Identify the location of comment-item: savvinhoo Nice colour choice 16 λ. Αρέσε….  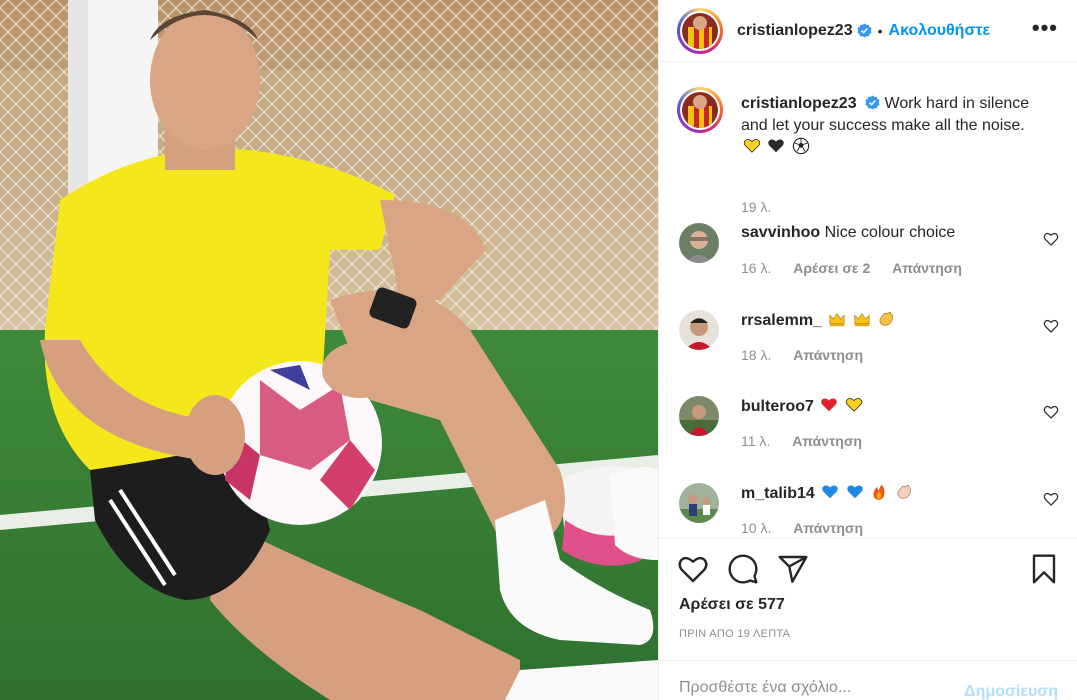
(869, 258).